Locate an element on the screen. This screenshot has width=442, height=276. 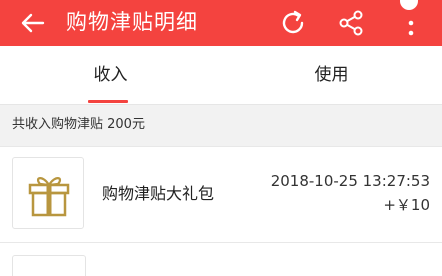
income-summary-text: 共收入购物津贴 200元 is located at coordinates (78, 124).